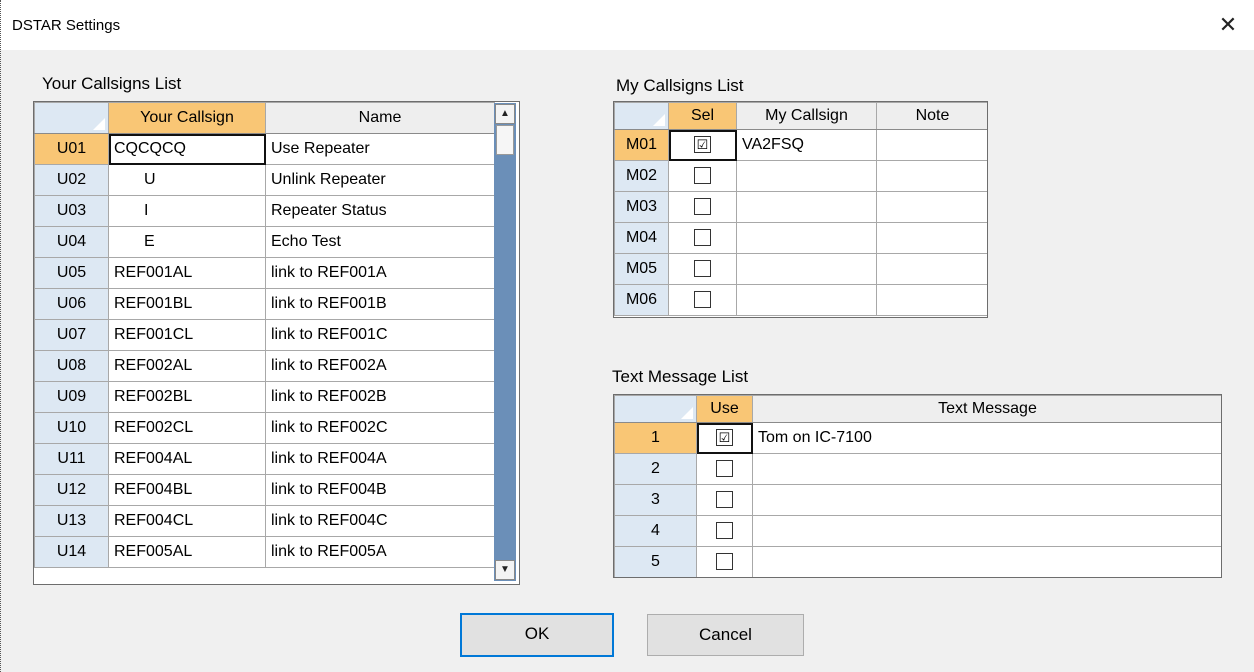  Describe the element at coordinates (655, 531) in the screenshot. I see `row-header: 4` at that location.